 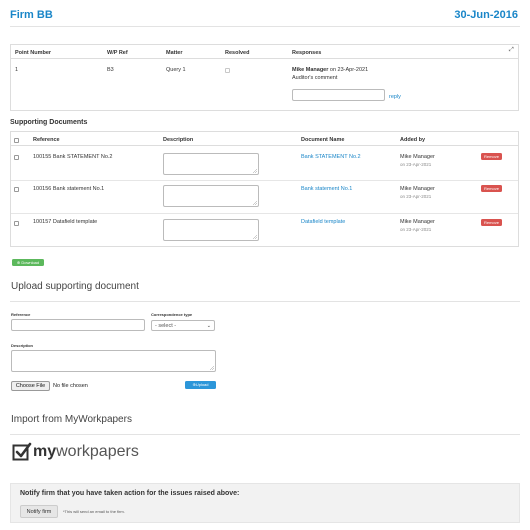 I want to click on upload-divider, so click(x=265, y=301).